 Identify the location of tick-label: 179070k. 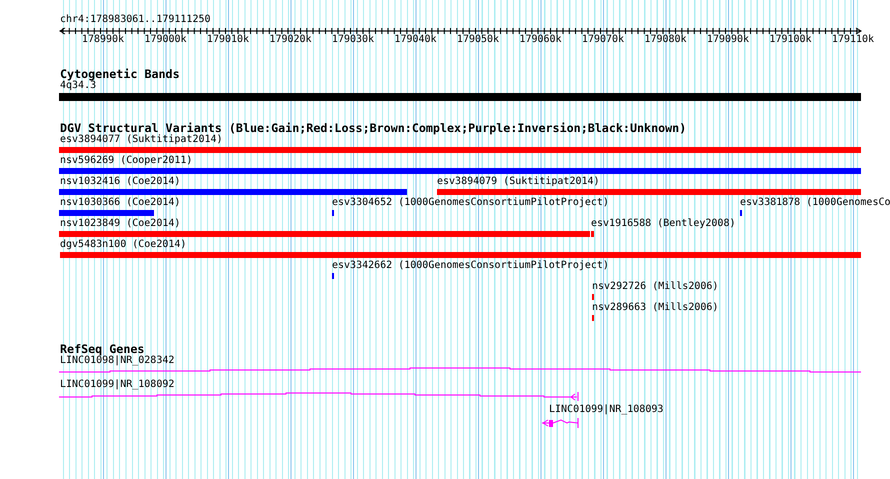
(603, 40).